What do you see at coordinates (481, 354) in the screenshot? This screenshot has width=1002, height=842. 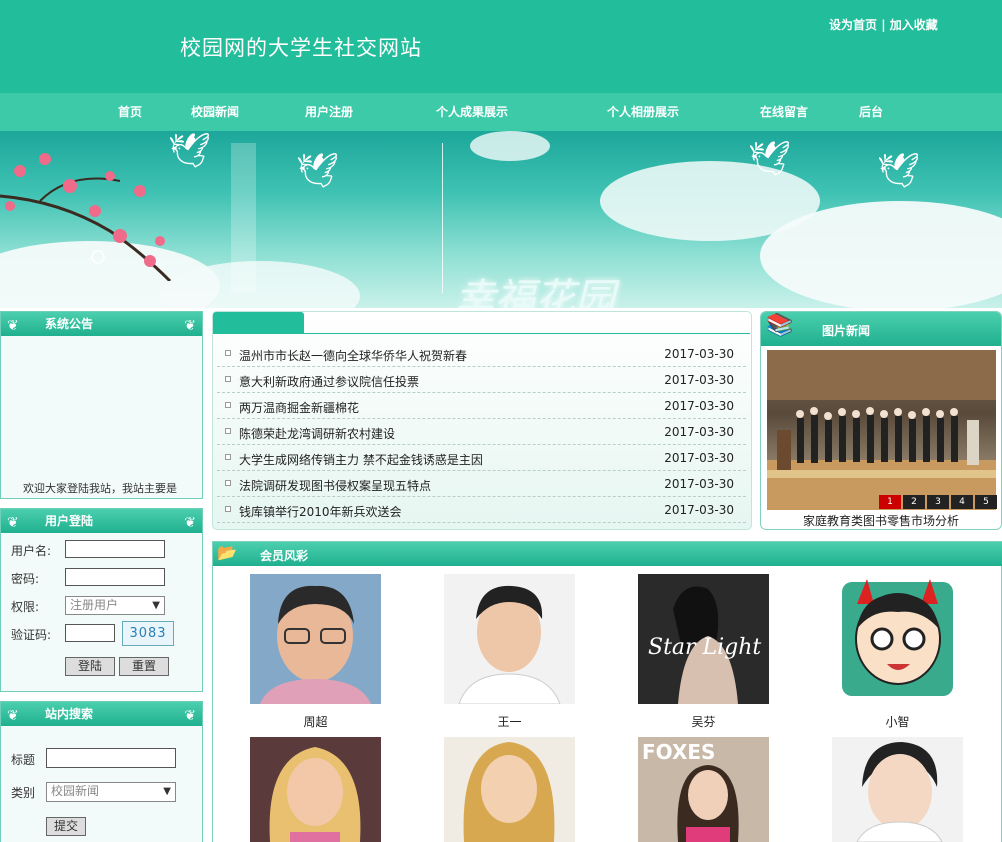 I see `news-row: 温州市市长赵一德向全球华侨华人祝贺新春 2017-03-30` at bounding box center [481, 354].